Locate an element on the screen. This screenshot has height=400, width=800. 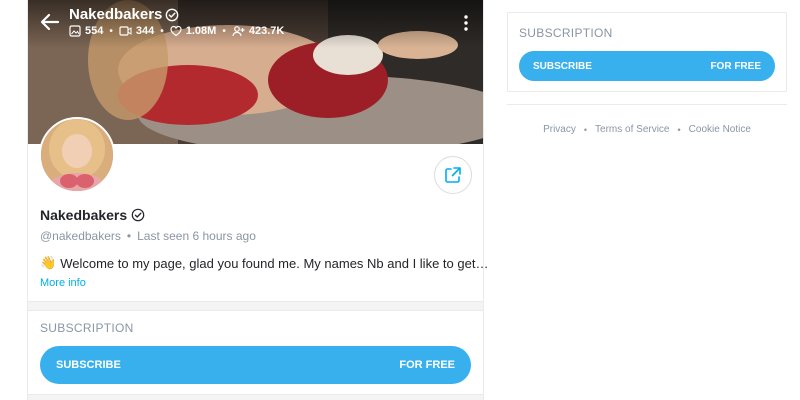
cover-top-bar: Nakedbakers 554 • 344 • 1.08M • 423.7K is located at coordinates (255, 24).